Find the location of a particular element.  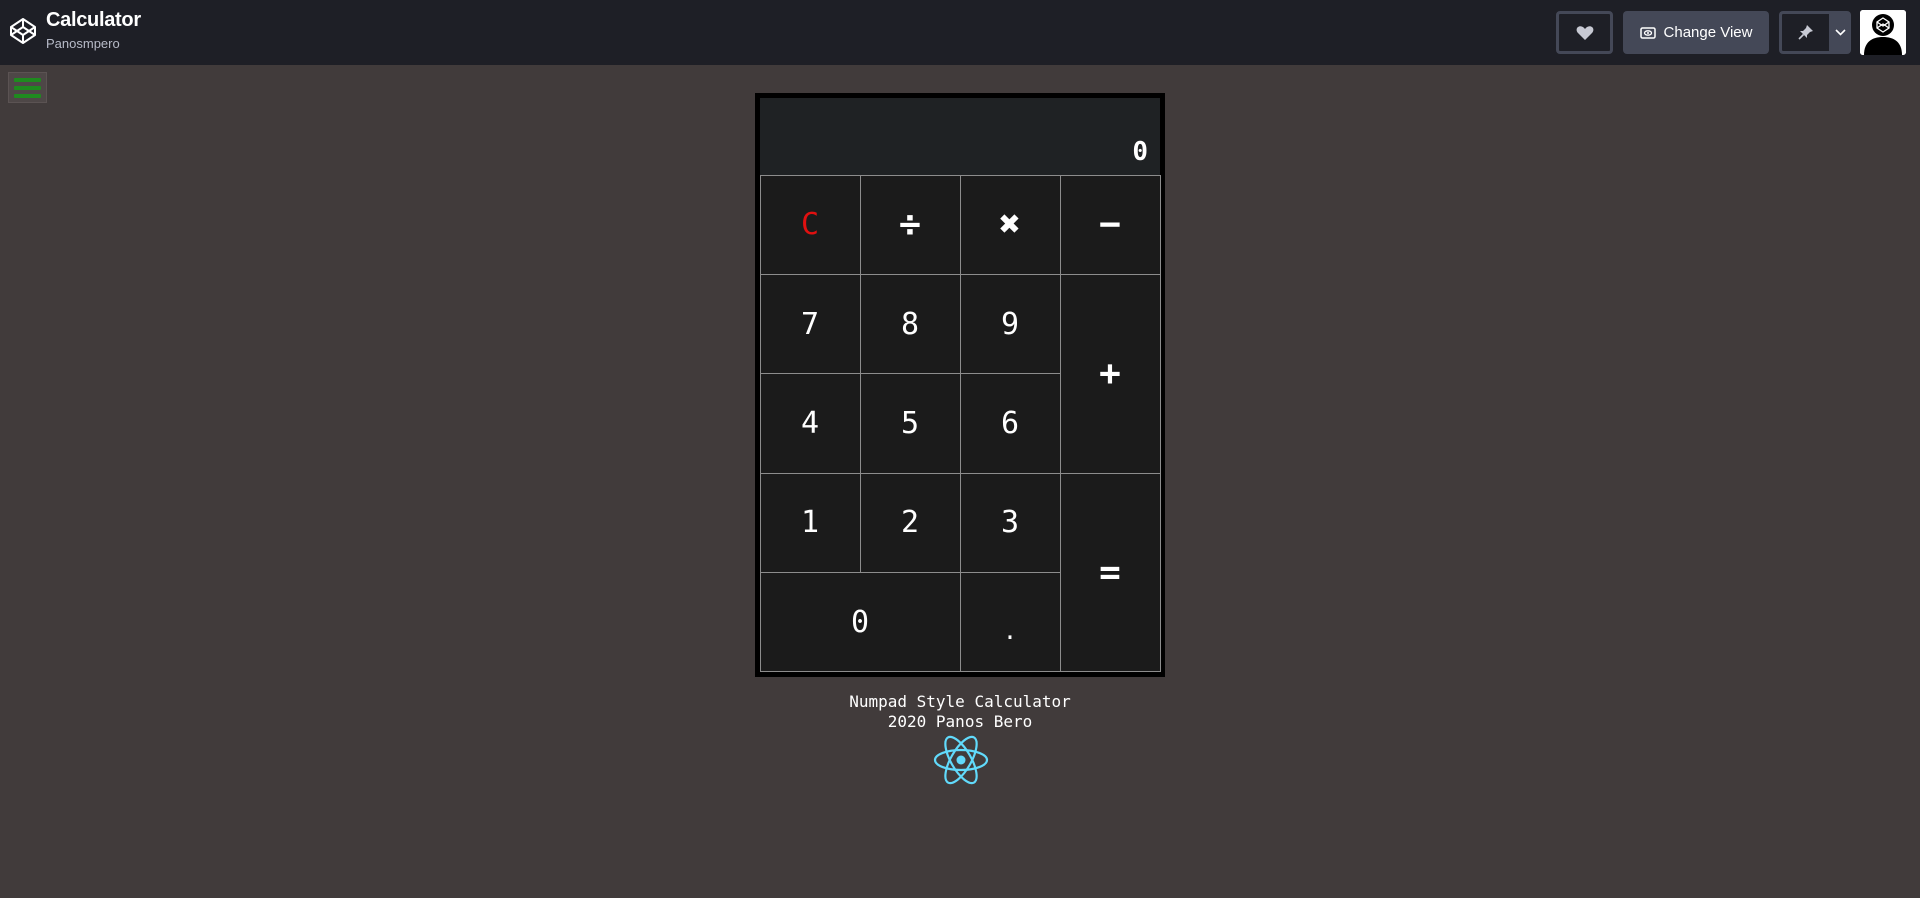

digit-3-button: 3 is located at coordinates (1010, 523).